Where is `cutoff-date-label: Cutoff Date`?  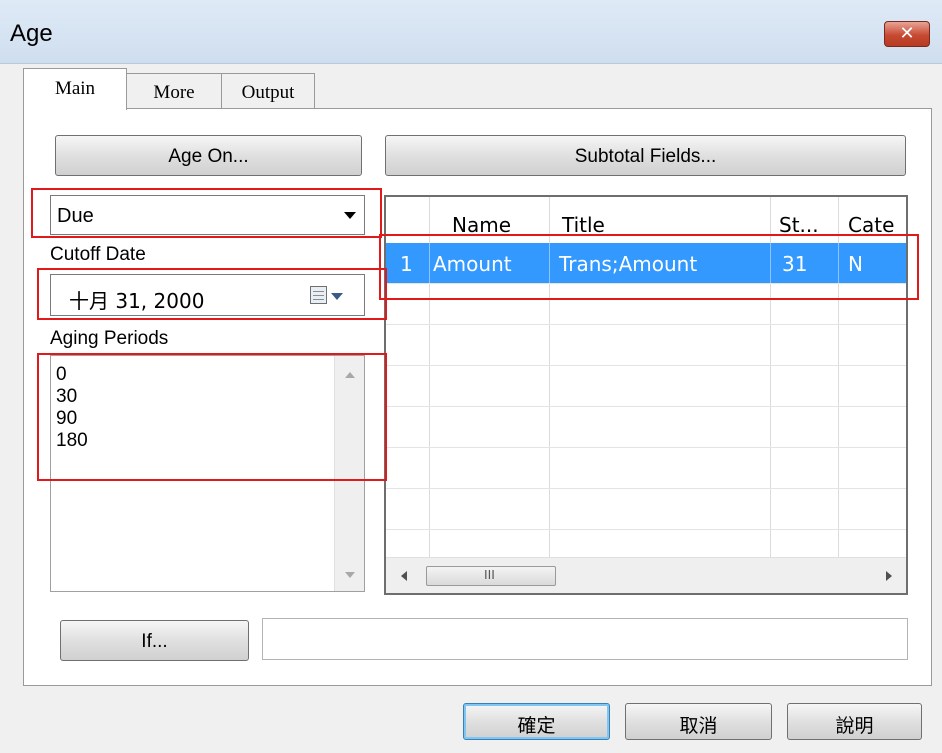 cutoff-date-label: Cutoff Date is located at coordinates (98, 254).